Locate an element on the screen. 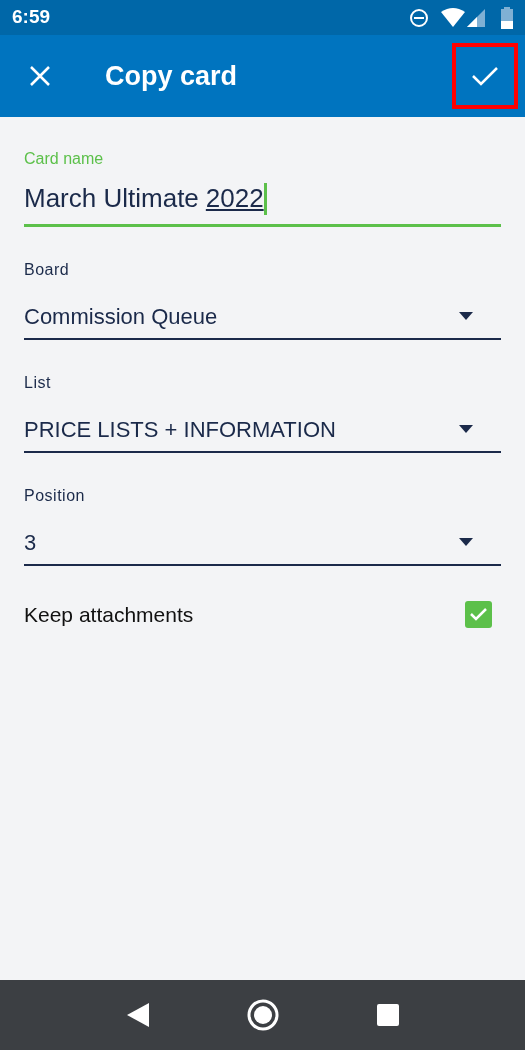 The width and height of the screenshot is (525, 1050). app-bar-title: Copy card is located at coordinates (171, 76).